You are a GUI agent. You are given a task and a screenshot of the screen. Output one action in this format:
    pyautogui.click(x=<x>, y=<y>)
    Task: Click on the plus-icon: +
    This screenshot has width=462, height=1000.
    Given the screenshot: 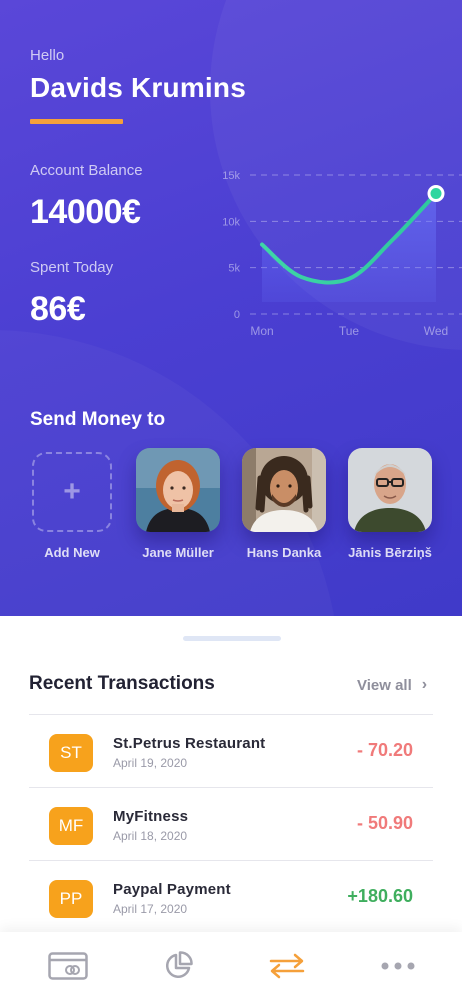 What is the action you would take?
    pyautogui.click(x=72, y=491)
    